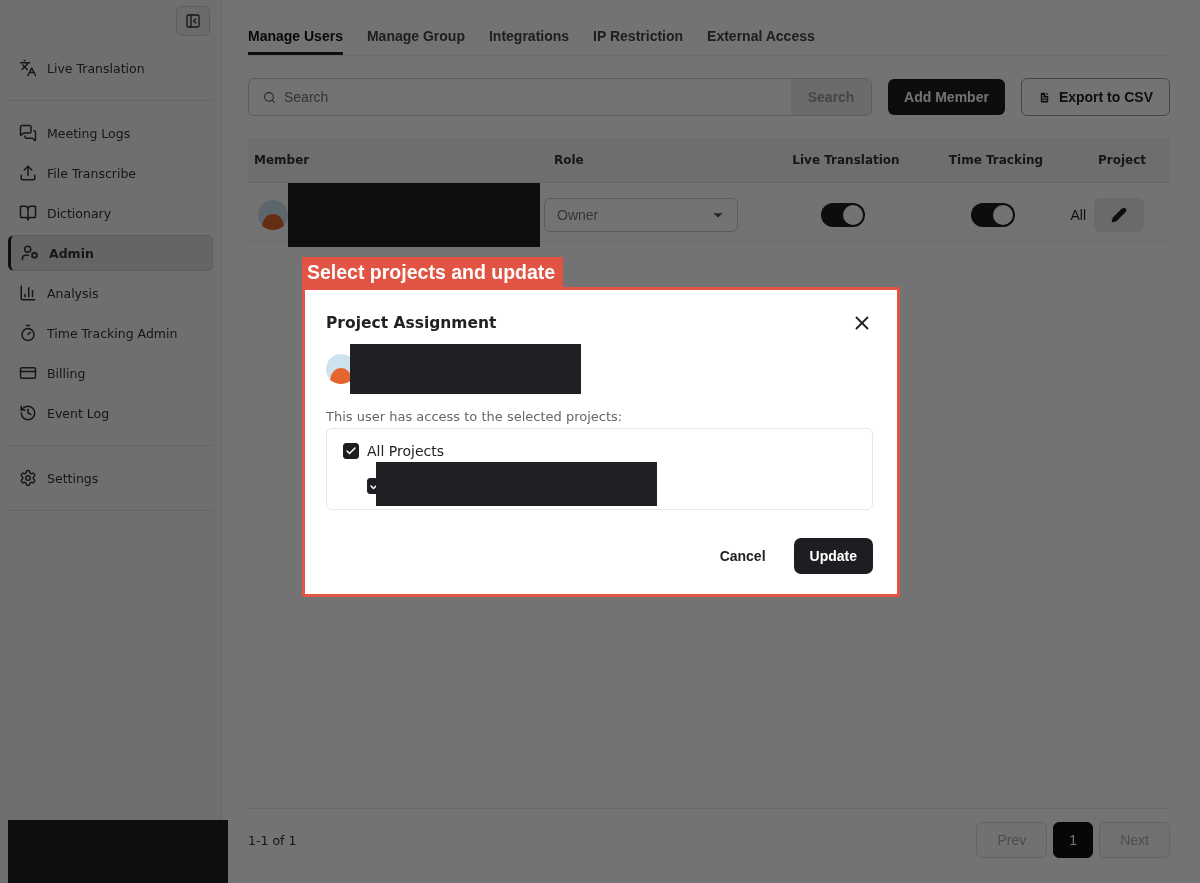 This screenshot has width=1200, height=883. Describe the element at coordinates (28, 213) in the screenshot. I see `book-icon` at that location.